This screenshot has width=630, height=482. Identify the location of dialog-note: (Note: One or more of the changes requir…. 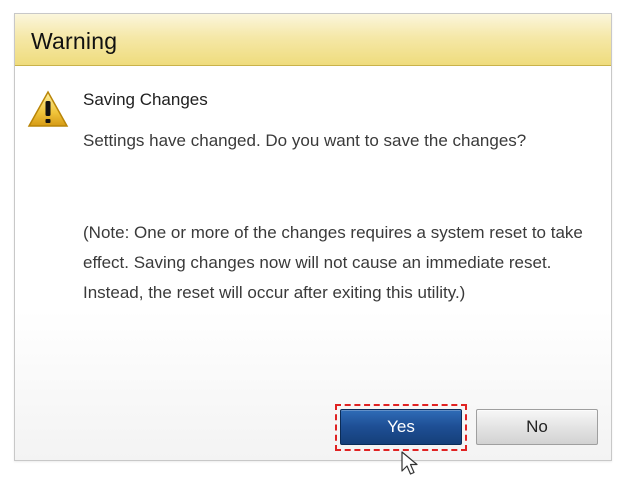
(333, 262).